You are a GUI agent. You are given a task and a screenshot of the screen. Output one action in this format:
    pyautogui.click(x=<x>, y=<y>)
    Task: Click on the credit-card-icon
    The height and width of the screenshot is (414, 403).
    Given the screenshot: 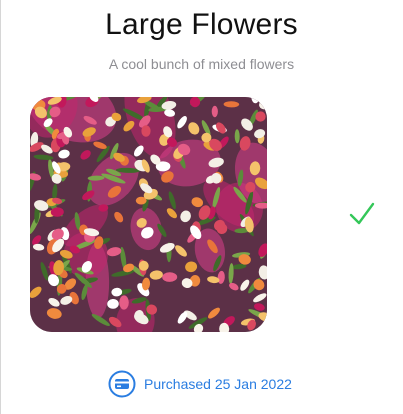 What is the action you would take?
    pyautogui.click(x=122, y=384)
    